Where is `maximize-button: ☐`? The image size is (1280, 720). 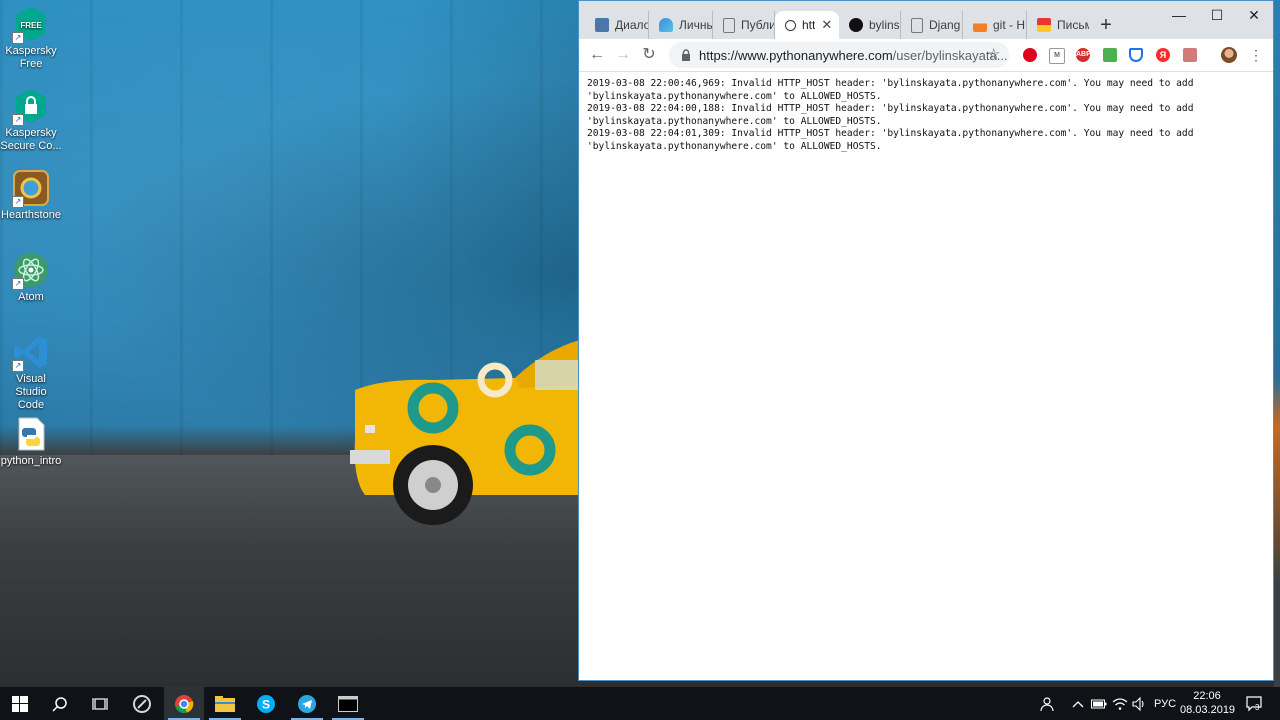 maximize-button: ☐ is located at coordinates (1217, 15).